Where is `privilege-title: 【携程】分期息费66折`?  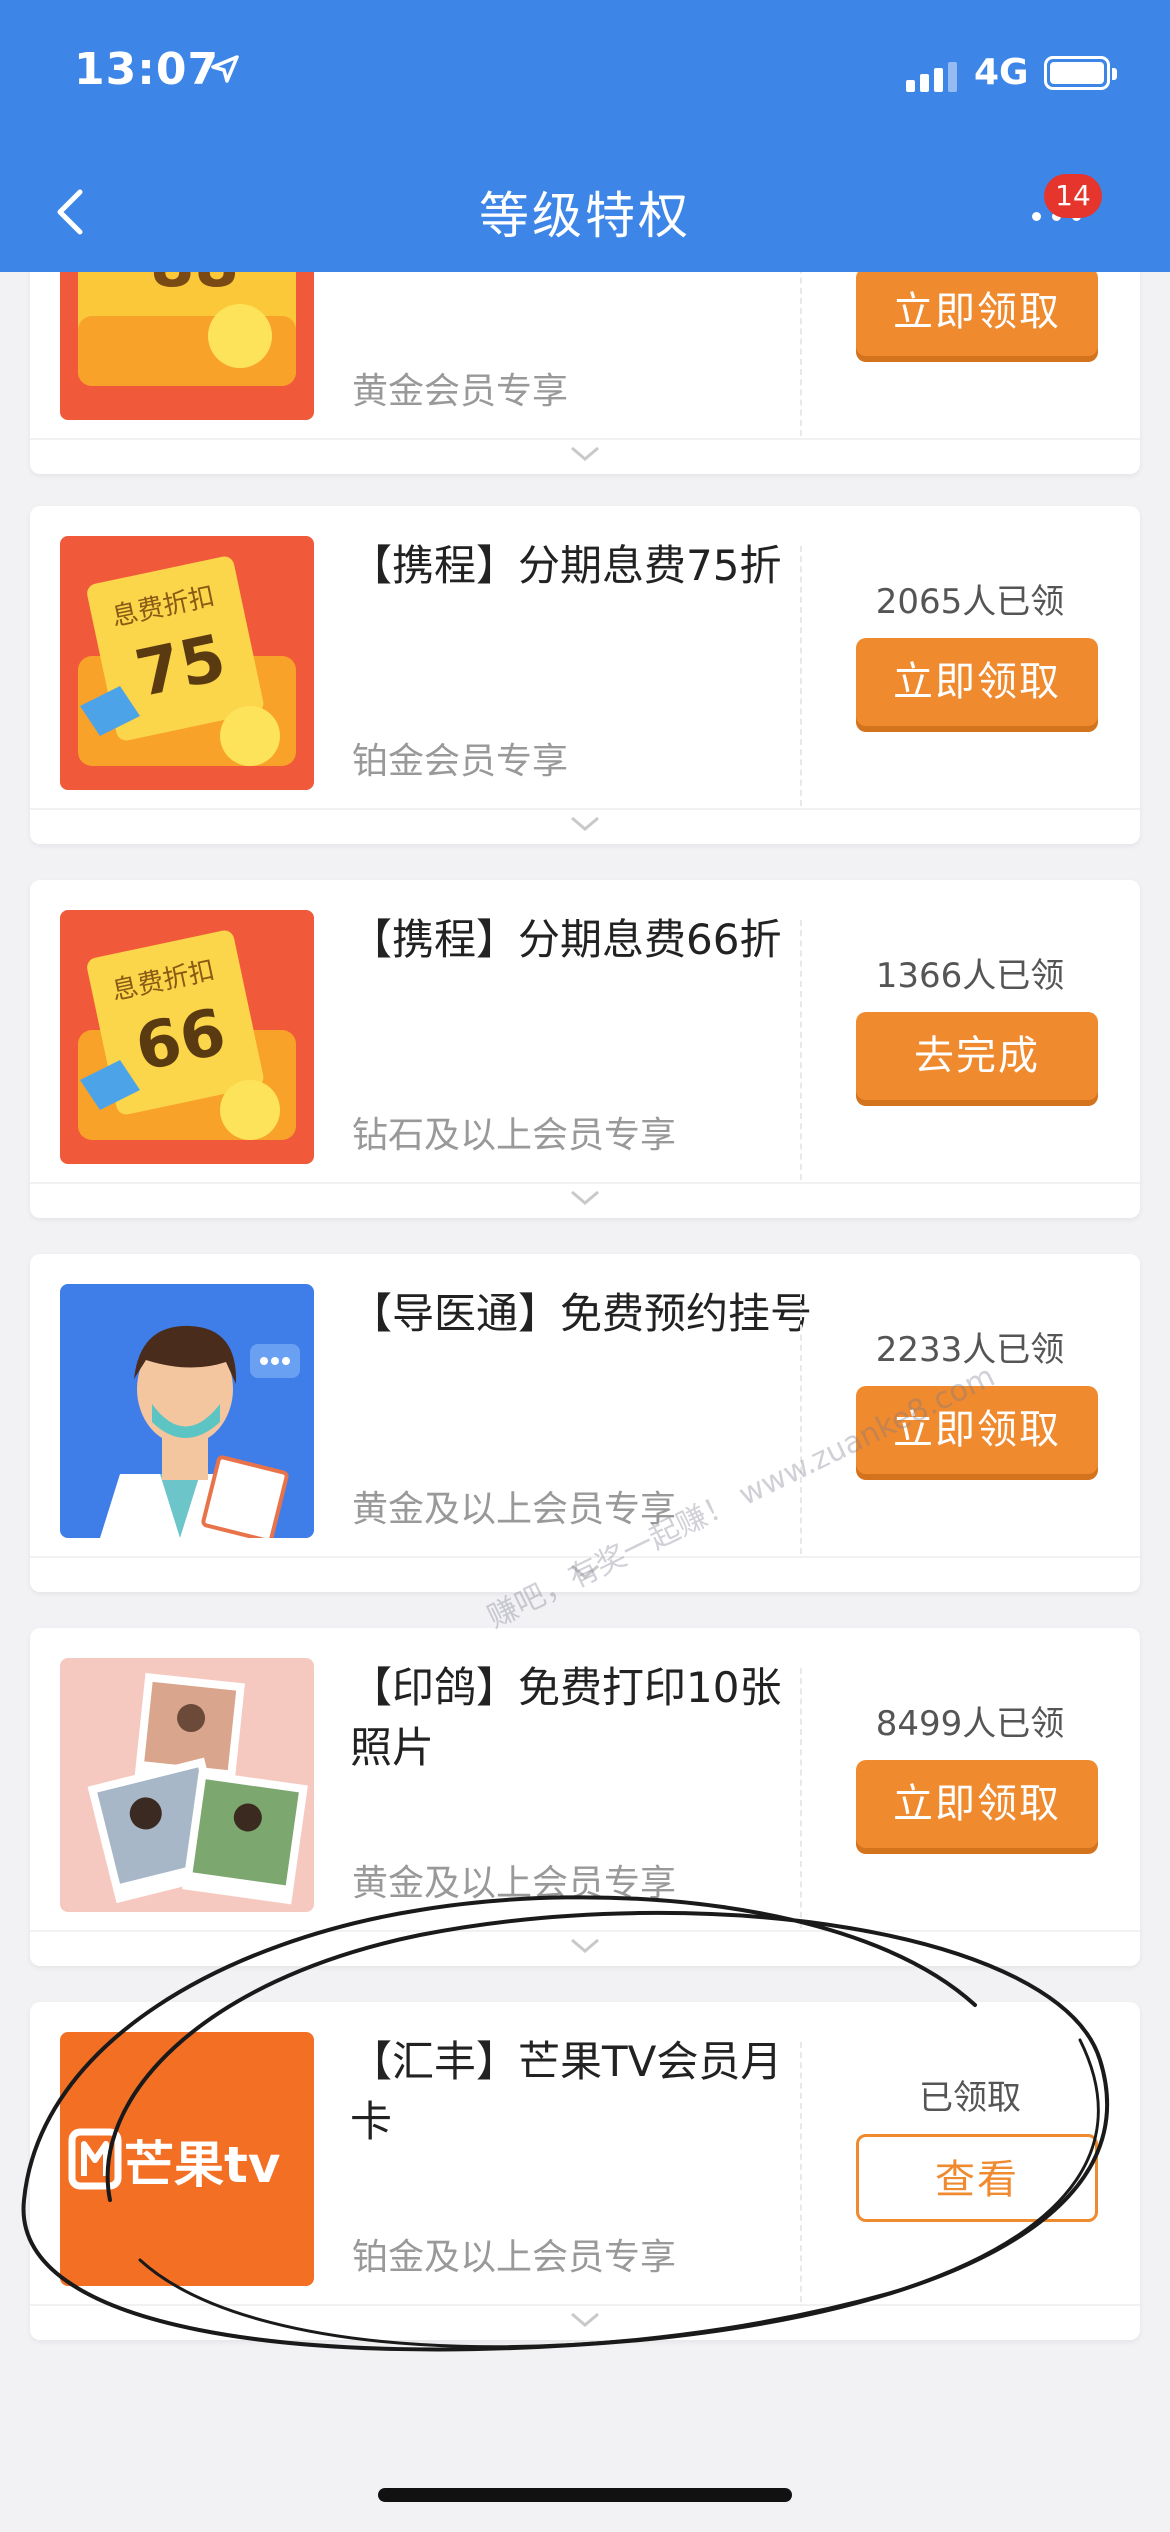 privilege-title: 【携程】分期息费66折 is located at coordinates (566, 939).